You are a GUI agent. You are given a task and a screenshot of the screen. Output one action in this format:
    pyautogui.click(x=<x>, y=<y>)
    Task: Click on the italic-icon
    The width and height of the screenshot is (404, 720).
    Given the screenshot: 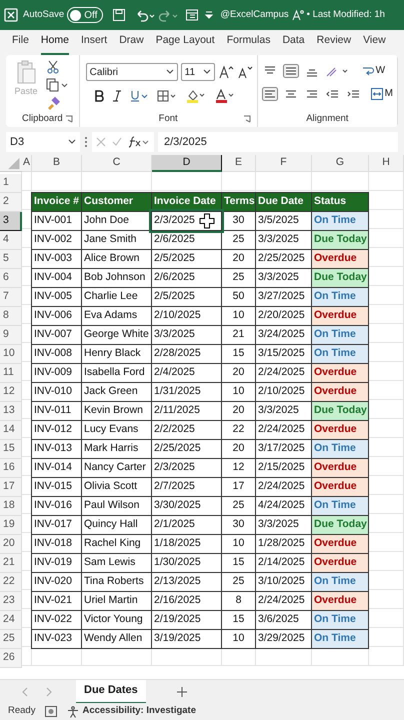 What is the action you would take?
    pyautogui.click(x=116, y=96)
    